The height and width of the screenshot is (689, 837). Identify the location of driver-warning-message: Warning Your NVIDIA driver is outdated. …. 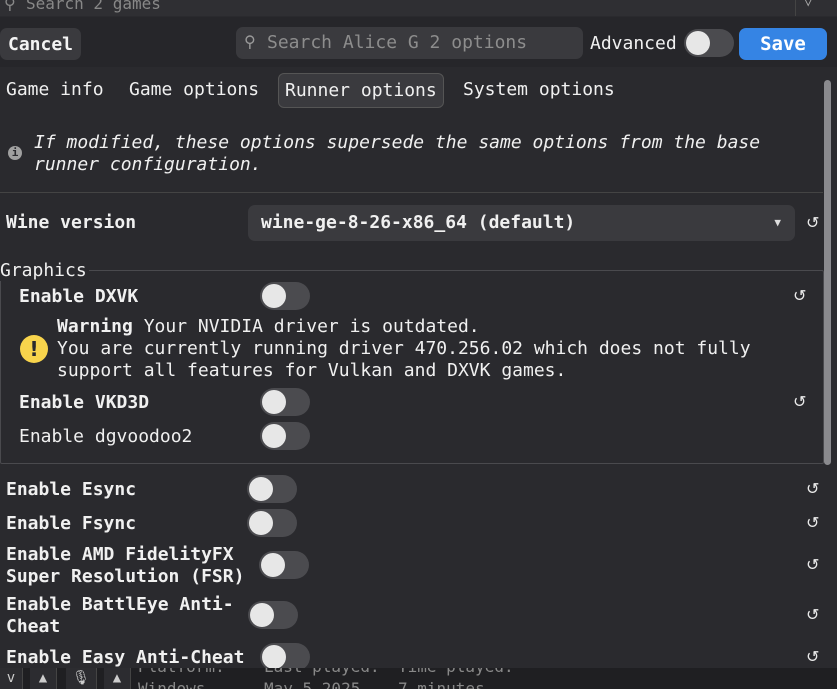
(437, 349).